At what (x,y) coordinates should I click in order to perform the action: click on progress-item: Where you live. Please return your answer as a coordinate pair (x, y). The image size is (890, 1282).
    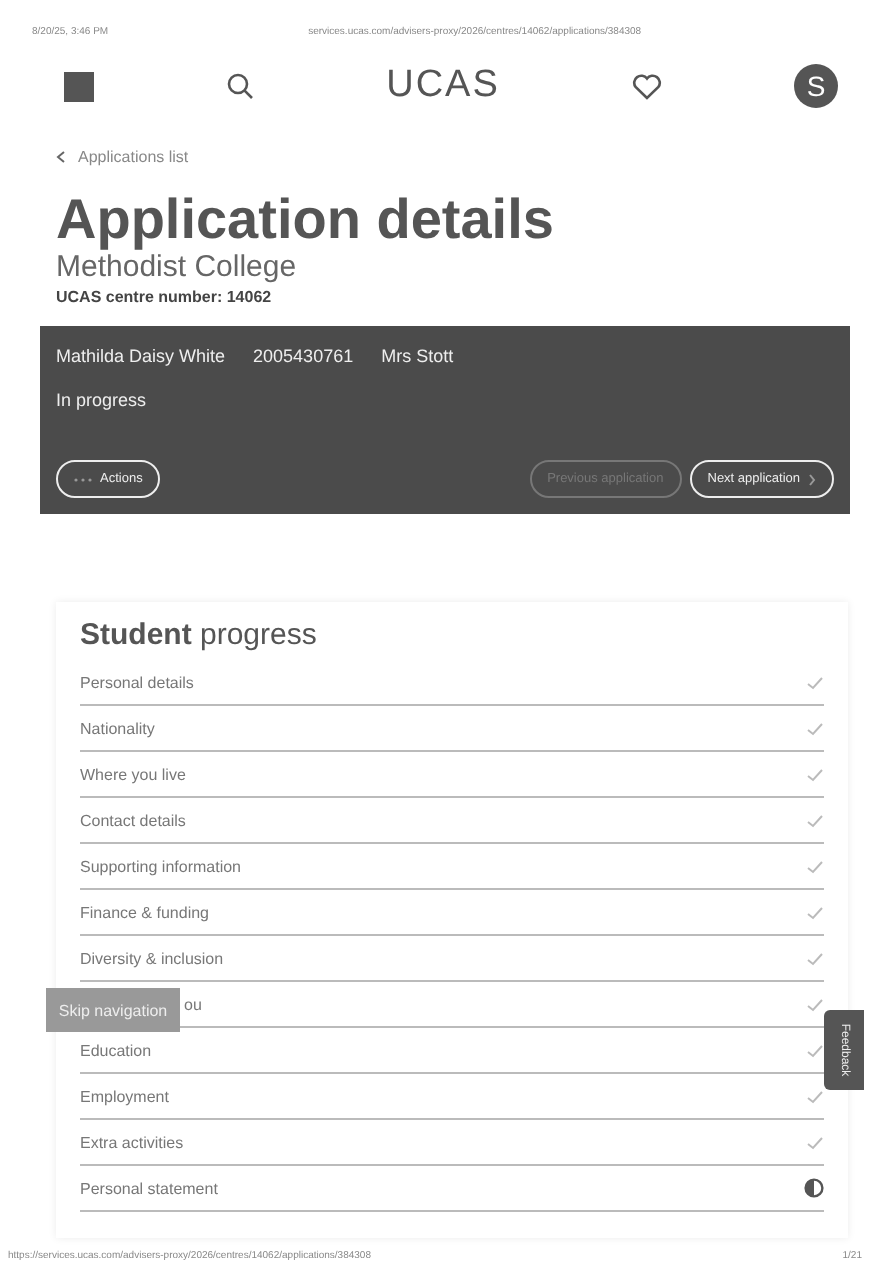
    Looking at the image, I should click on (133, 774).